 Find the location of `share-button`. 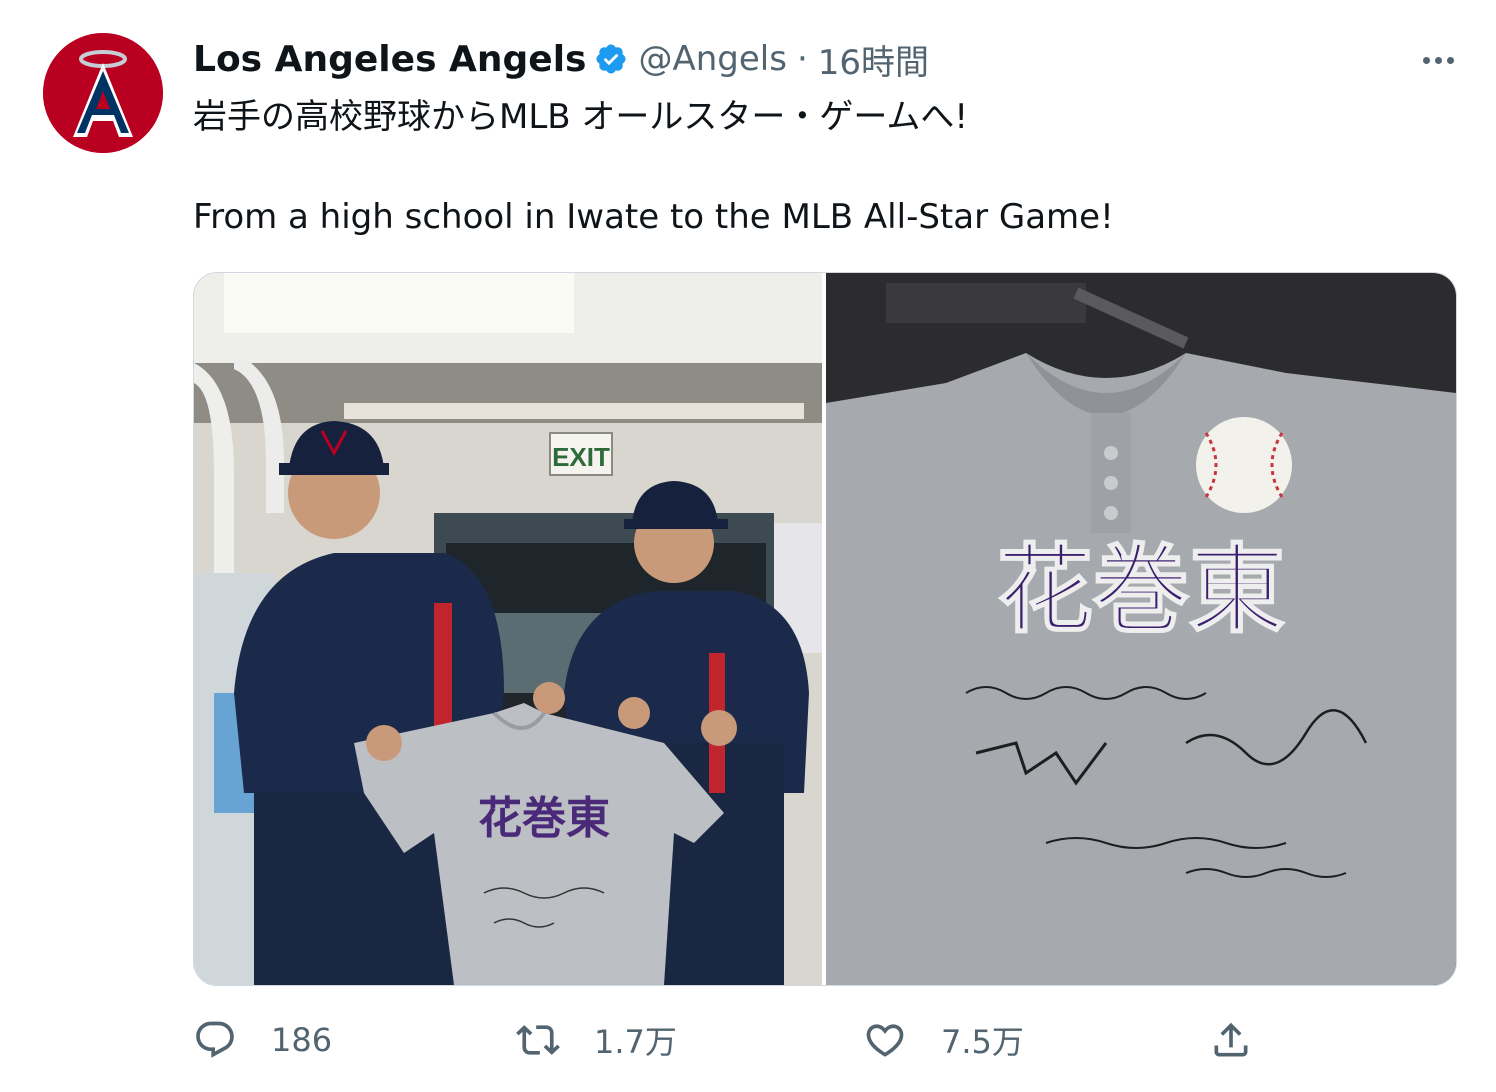

share-button is located at coordinates (1231, 1040).